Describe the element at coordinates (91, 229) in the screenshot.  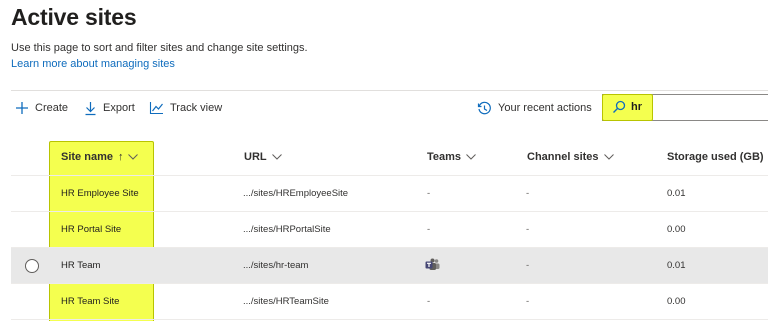
I see `site-name-cell: HR Portal Site` at that location.